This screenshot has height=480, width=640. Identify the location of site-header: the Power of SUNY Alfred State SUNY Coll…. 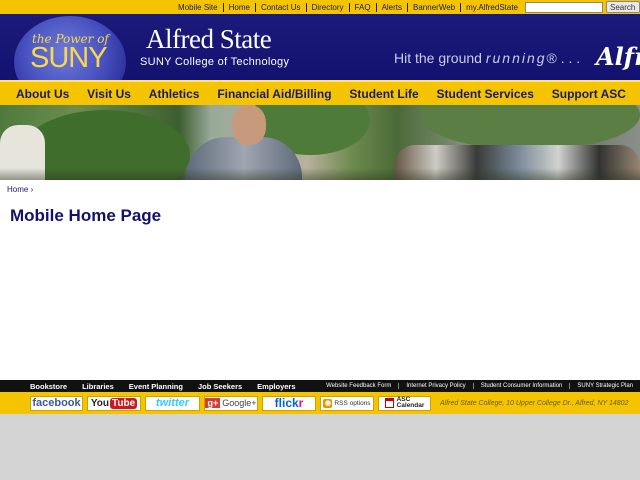
(320, 47).